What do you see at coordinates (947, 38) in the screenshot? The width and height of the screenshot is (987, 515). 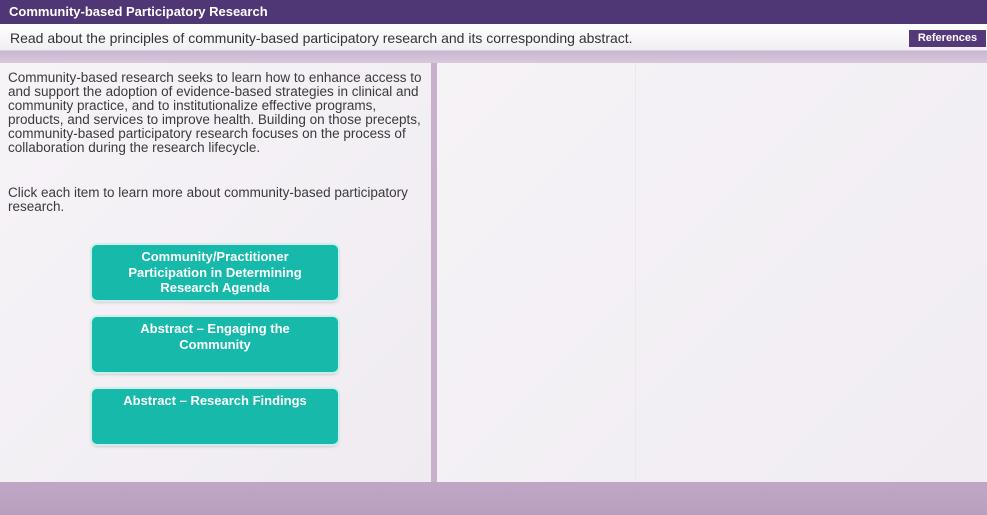 I see `references-button: References` at bounding box center [947, 38].